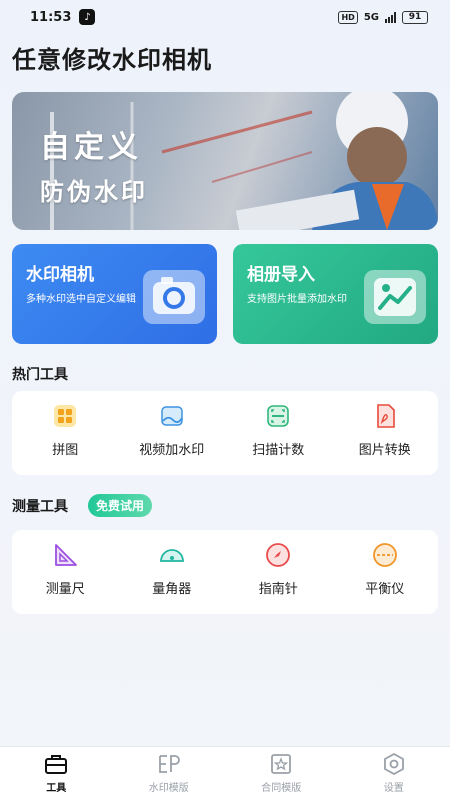  What do you see at coordinates (56, 764) in the screenshot?
I see `toolbox-icon` at bounding box center [56, 764].